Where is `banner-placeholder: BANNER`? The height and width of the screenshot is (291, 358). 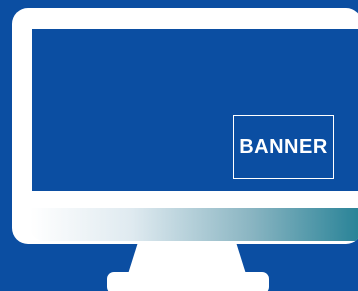 banner-placeholder: BANNER is located at coordinates (283, 147).